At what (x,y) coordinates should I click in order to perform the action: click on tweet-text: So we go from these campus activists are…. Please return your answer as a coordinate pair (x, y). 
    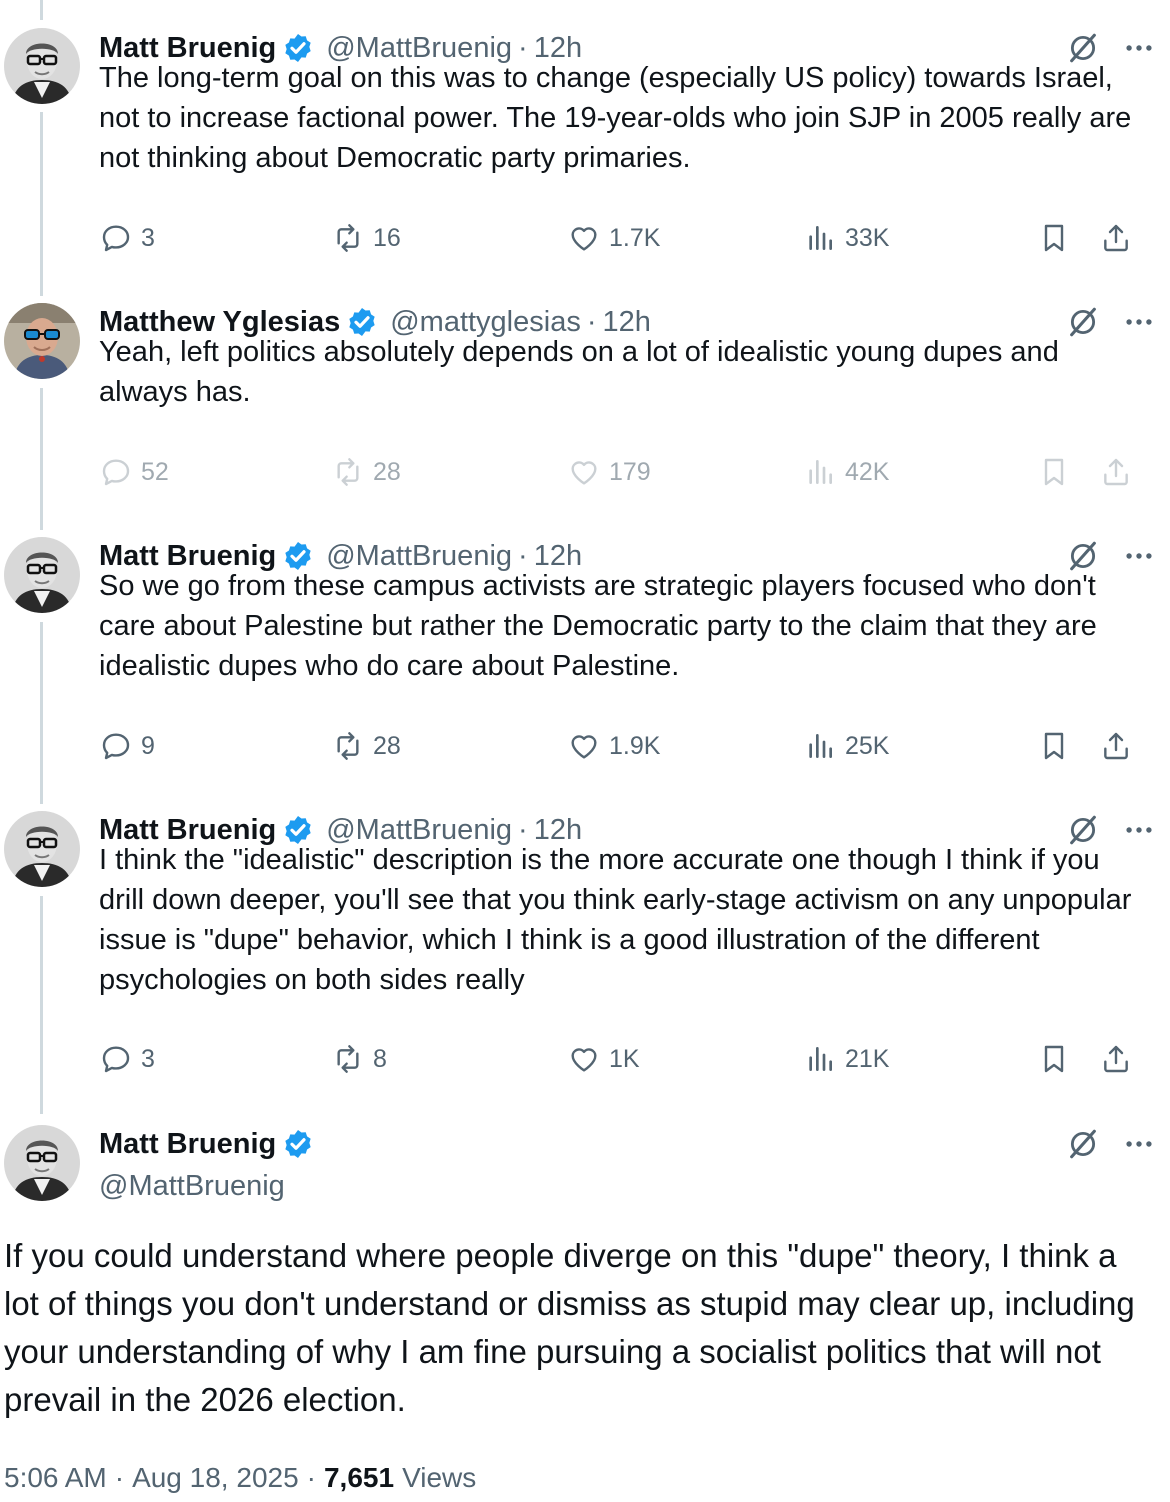
    Looking at the image, I should click on (598, 626).